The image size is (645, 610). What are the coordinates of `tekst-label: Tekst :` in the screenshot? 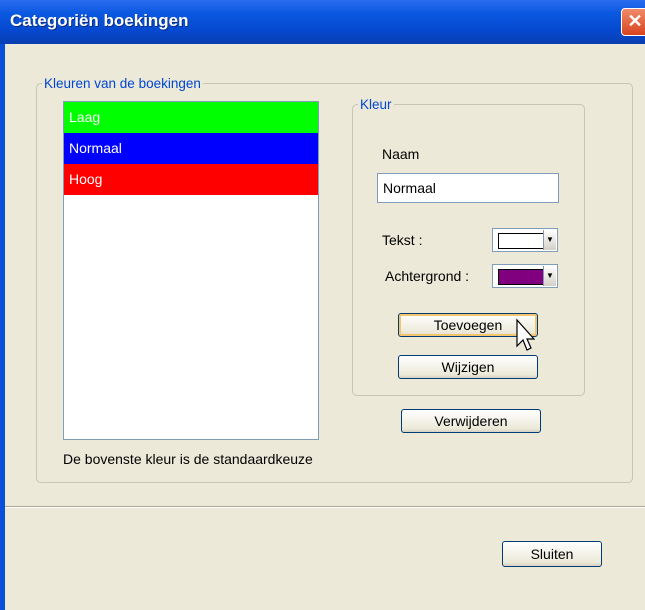 It's located at (402, 240).